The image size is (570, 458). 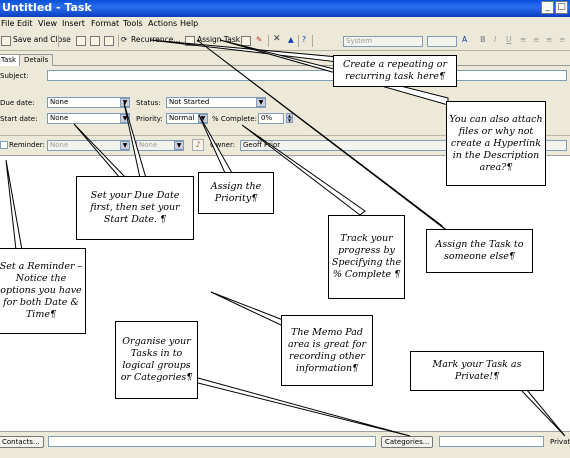 What do you see at coordinates (523, 39) in the screenshot?
I see `align-left-icon: ≡` at bounding box center [523, 39].